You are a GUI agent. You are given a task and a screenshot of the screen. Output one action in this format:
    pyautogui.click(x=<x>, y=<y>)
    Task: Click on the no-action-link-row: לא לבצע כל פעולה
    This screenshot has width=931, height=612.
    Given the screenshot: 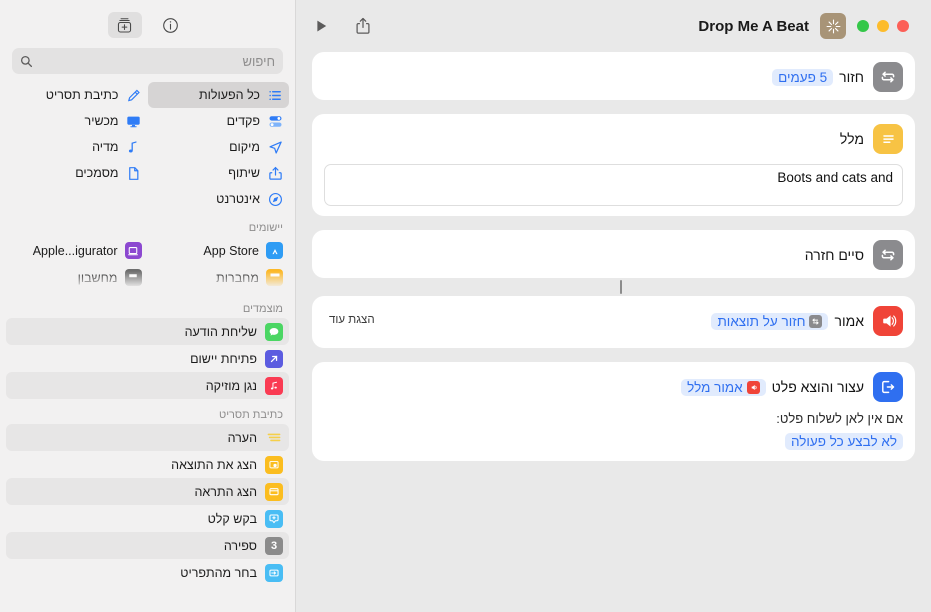 What is the action you would take?
    pyautogui.click(x=613, y=441)
    